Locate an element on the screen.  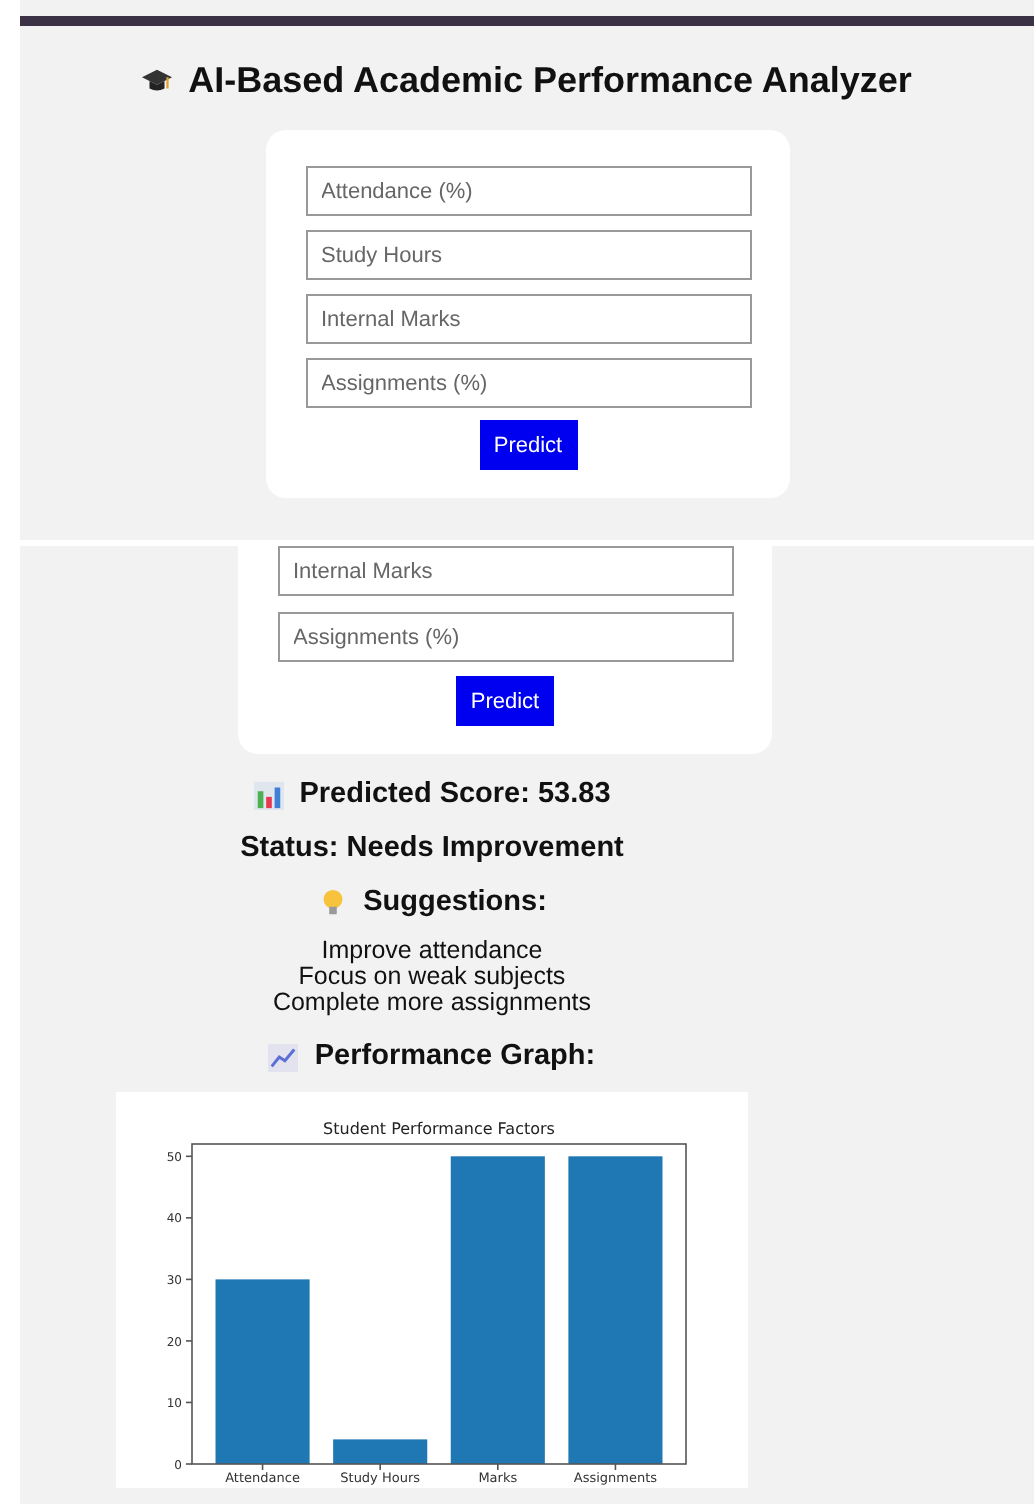
bar is located at coordinates (380, 1451).